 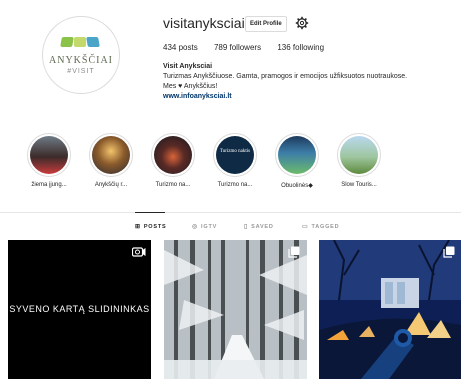 What do you see at coordinates (188, 66) in the screenshot?
I see `bio-name: Visit Anyksciai` at bounding box center [188, 66].